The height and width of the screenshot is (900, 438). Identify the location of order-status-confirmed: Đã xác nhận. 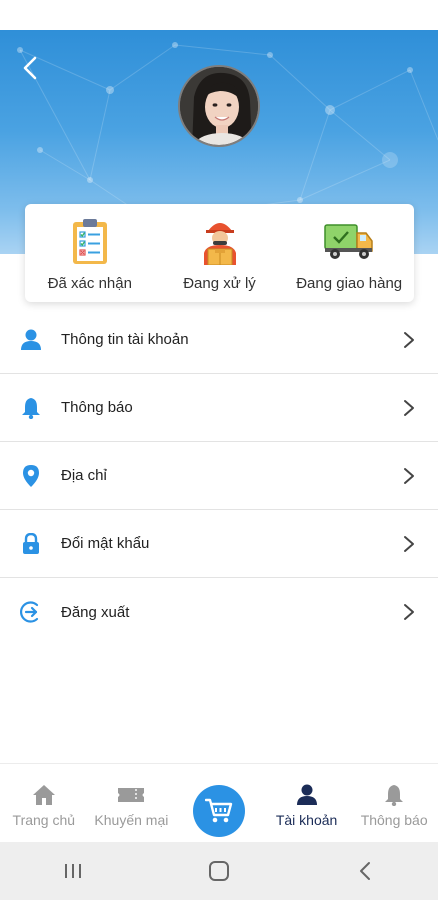
(90, 253).